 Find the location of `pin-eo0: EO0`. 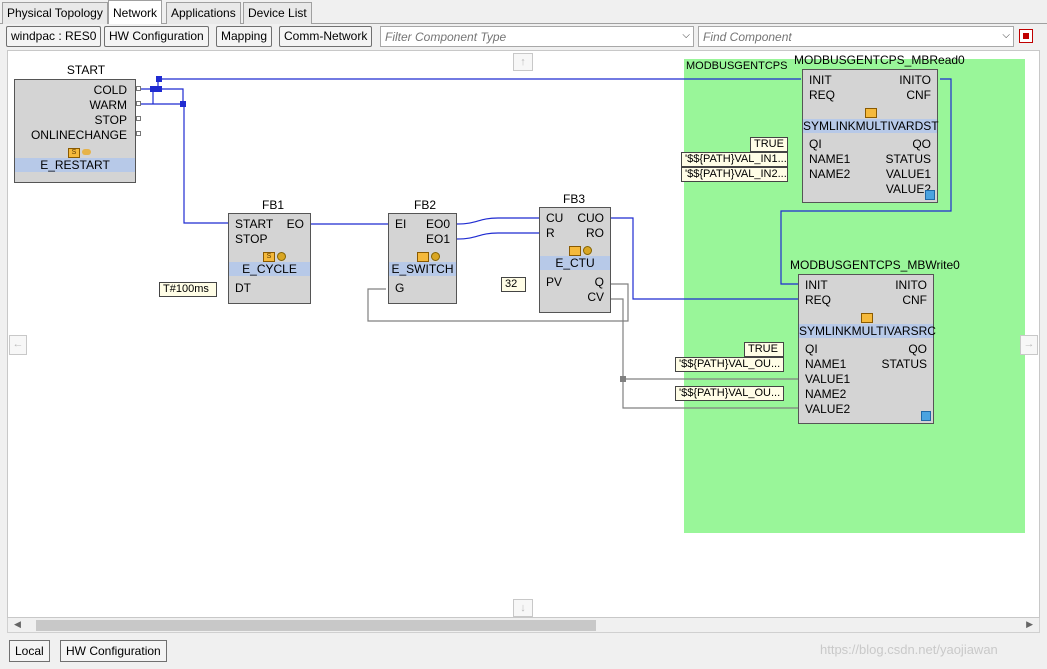

pin-eo0: EO0 is located at coordinates (438, 224).